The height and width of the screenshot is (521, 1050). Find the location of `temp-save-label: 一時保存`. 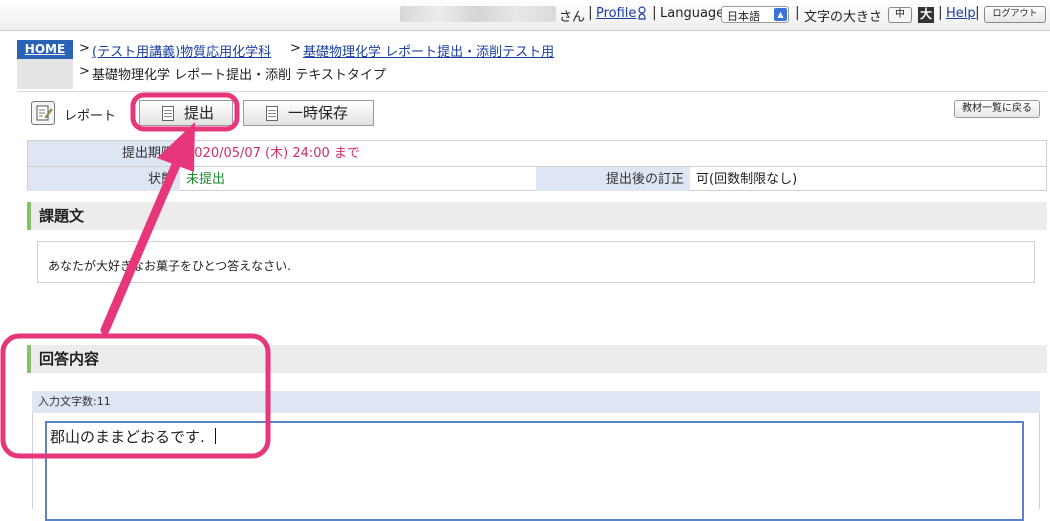

temp-save-label: 一時保存 is located at coordinates (318, 113).